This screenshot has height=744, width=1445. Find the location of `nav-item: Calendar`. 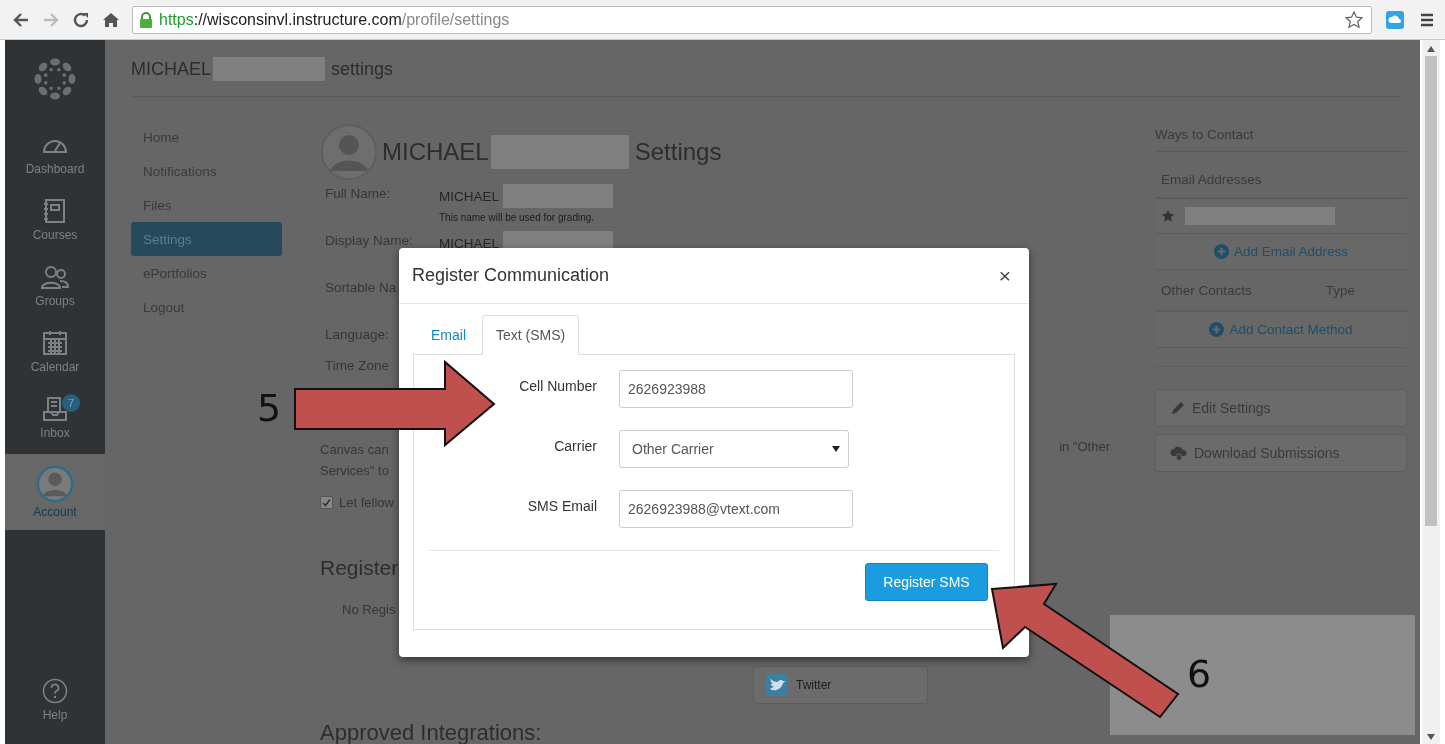

nav-item: Calendar is located at coordinates (55, 351).